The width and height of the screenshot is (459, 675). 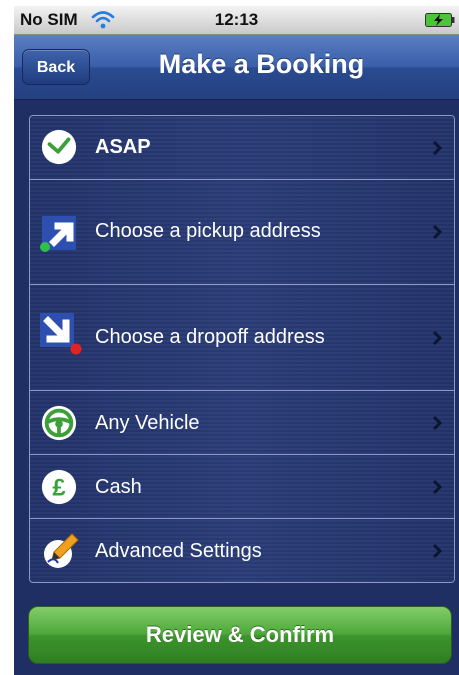 I want to click on option-row-vehicle: Any Vehicle, so click(x=242, y=423).